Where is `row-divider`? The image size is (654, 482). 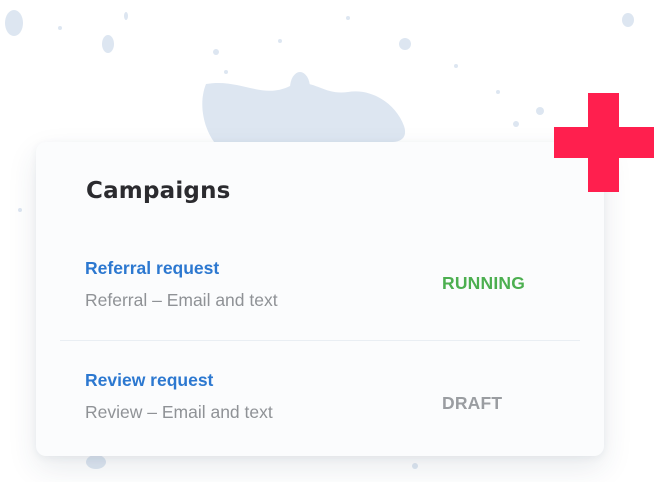 row-divider is located at coordinates (320, 340).